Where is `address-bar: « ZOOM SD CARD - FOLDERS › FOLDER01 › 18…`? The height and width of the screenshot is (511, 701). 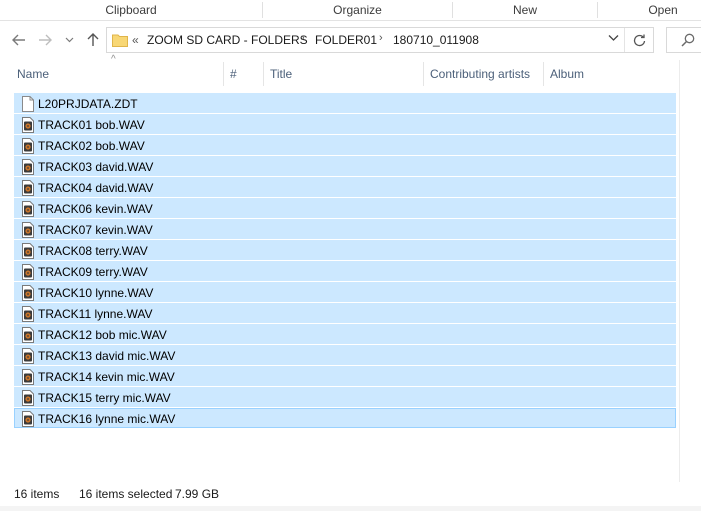
address-bar: « ZOOM SD CARD - FOLDERS › FOLDER01 › 18… is located at coordinates (380, 40).